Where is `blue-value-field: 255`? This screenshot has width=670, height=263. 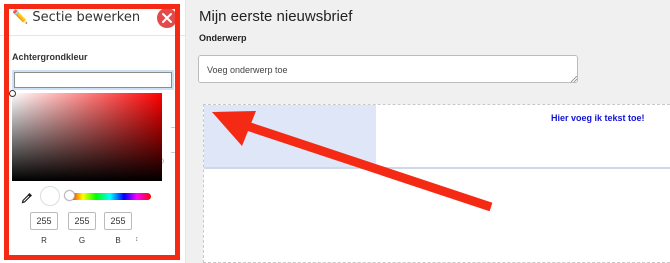
blue-value-field: 255 is located at coordinates (118, 221).